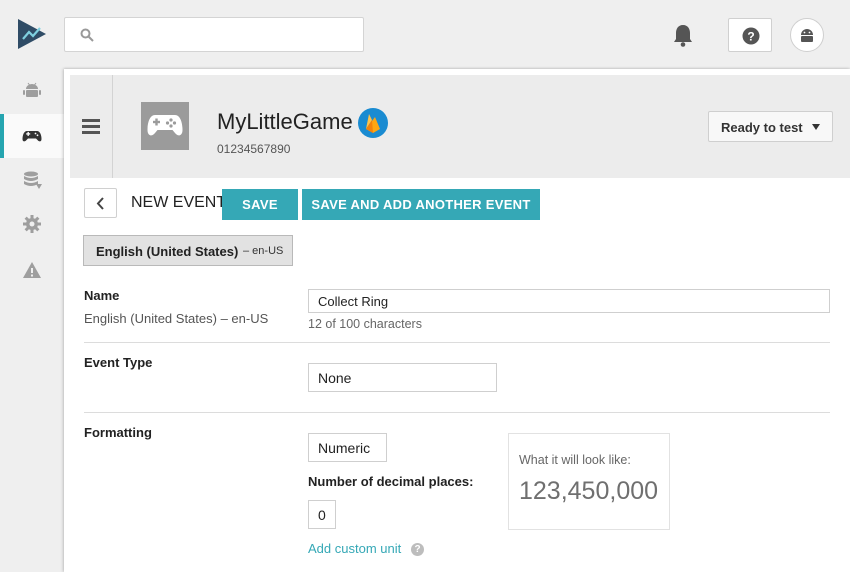 This screenshot has width=850, height=572. What do you see at coordinates (569, 301) in the screenshot?
I see `name-input: Collect Ring` at bounding box center [569, 301].